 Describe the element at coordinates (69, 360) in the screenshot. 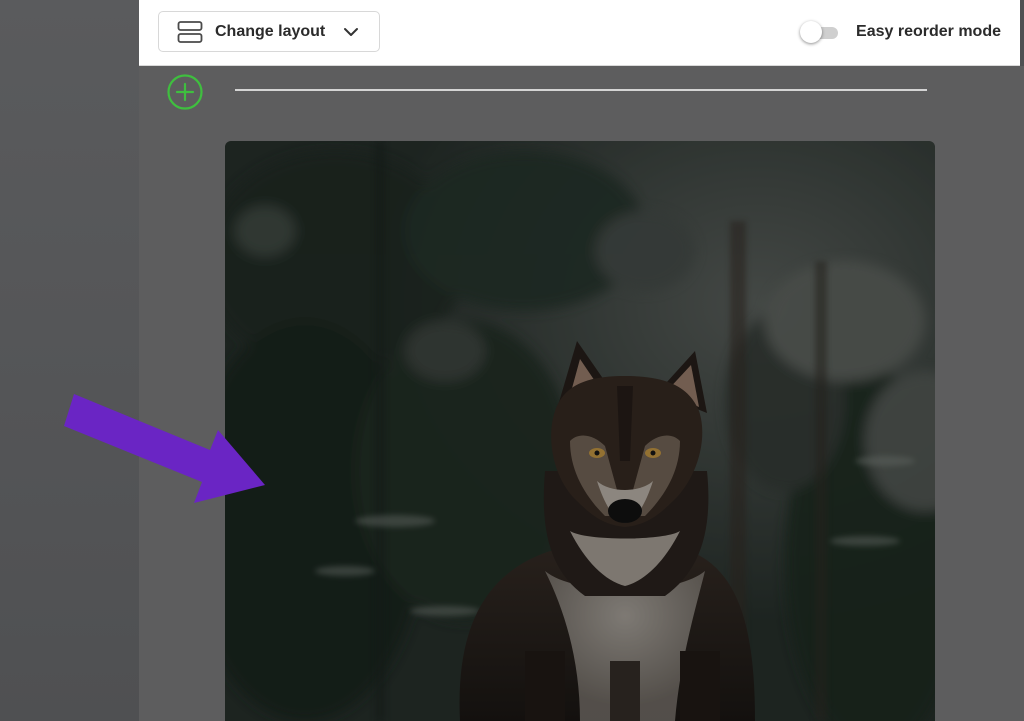

I see `left-panel` at that location.